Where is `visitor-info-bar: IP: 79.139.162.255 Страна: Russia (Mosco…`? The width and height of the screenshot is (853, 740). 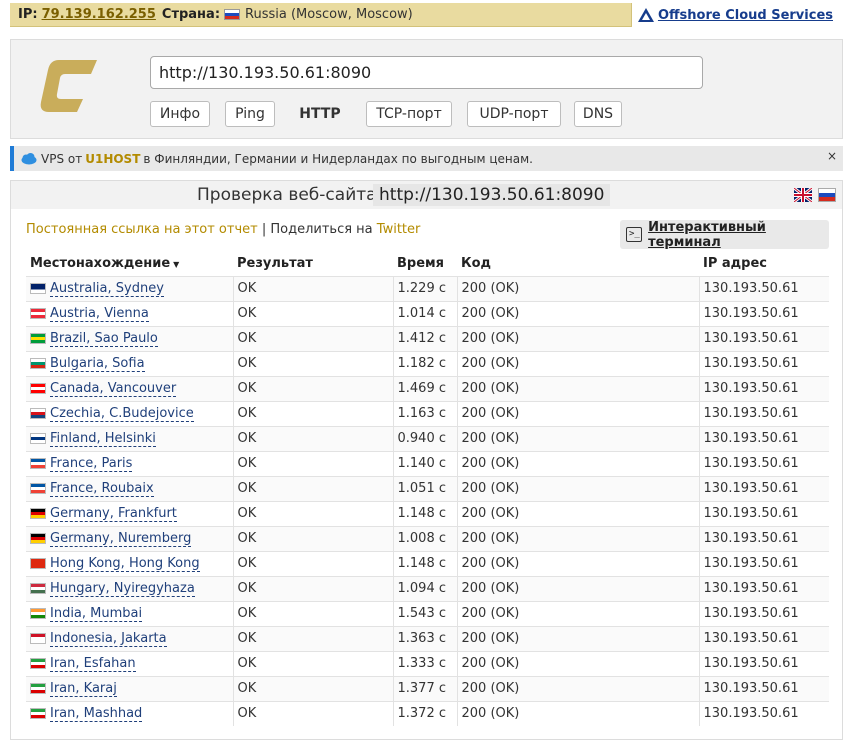 visitor-info-bar: IP: 79.139.162.255 Страна: Russia (Mosco… is located at coordinates (426, 15).